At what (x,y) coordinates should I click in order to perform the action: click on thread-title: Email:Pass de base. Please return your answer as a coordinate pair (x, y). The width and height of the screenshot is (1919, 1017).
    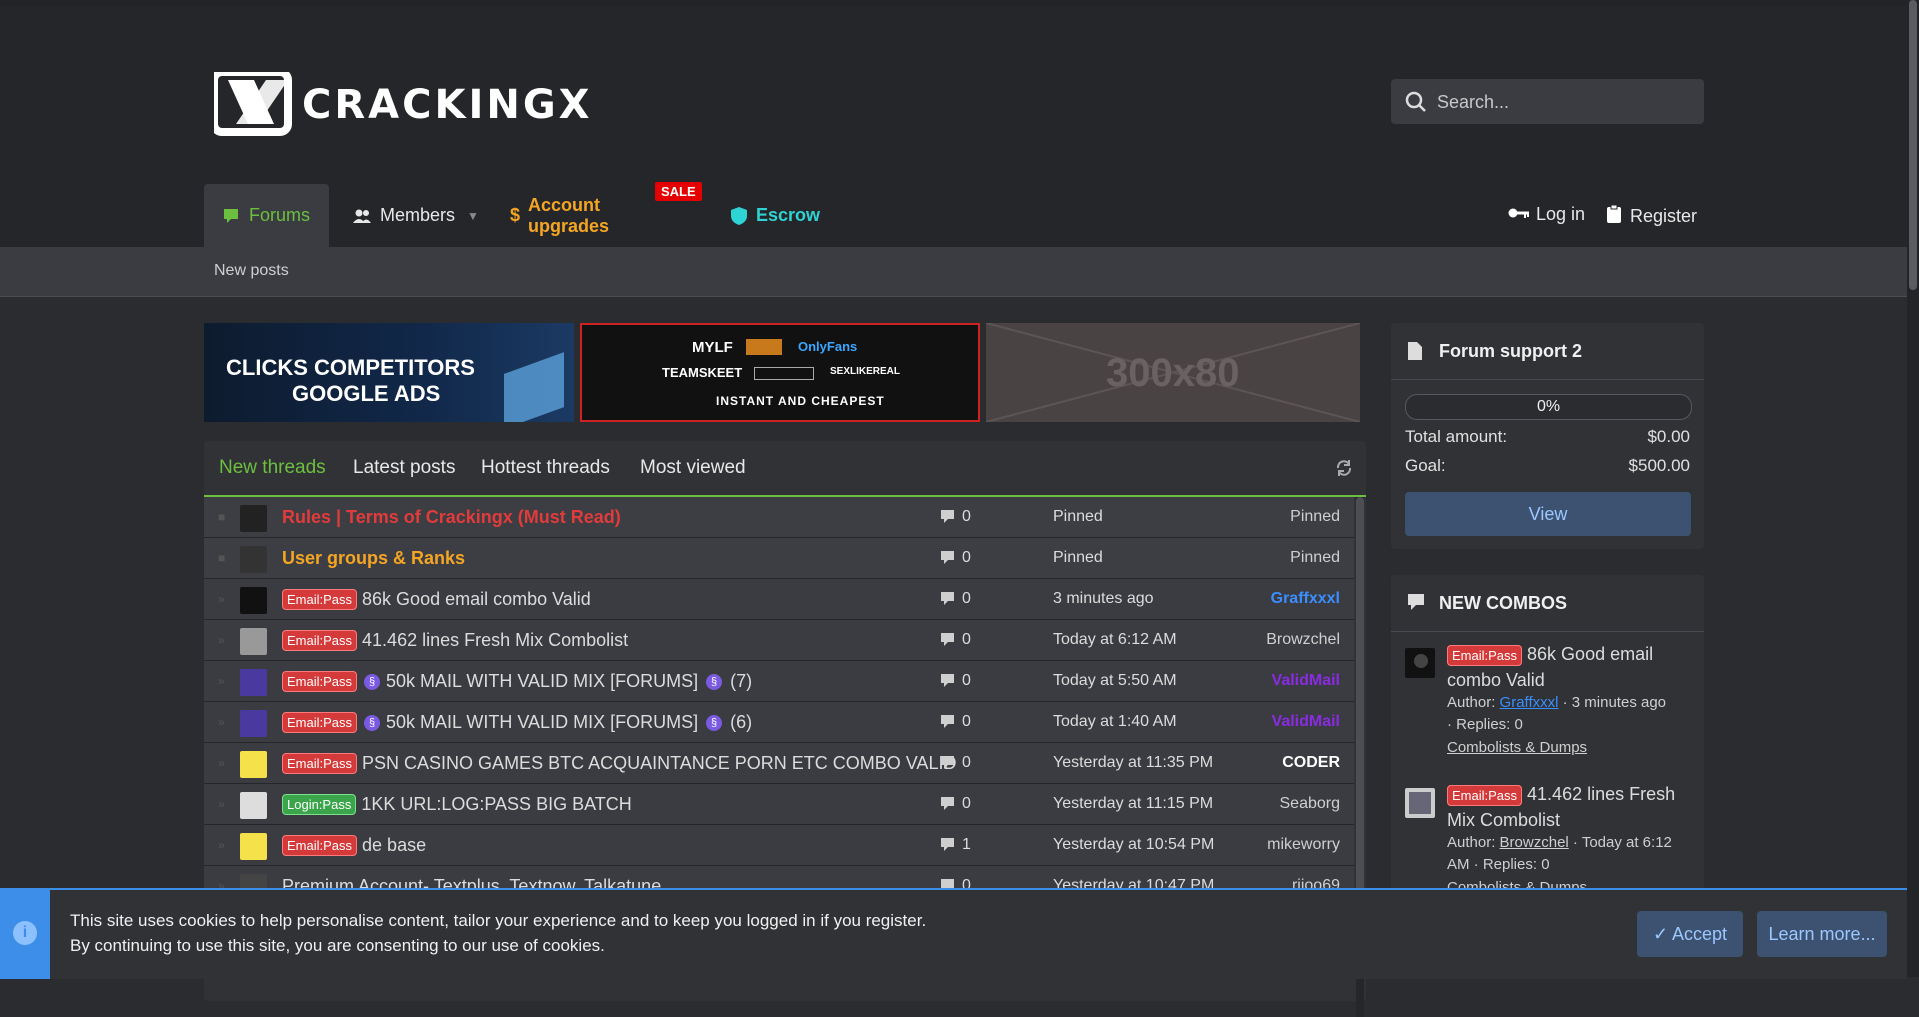
    Looking at the image, I should click on (354, 845).